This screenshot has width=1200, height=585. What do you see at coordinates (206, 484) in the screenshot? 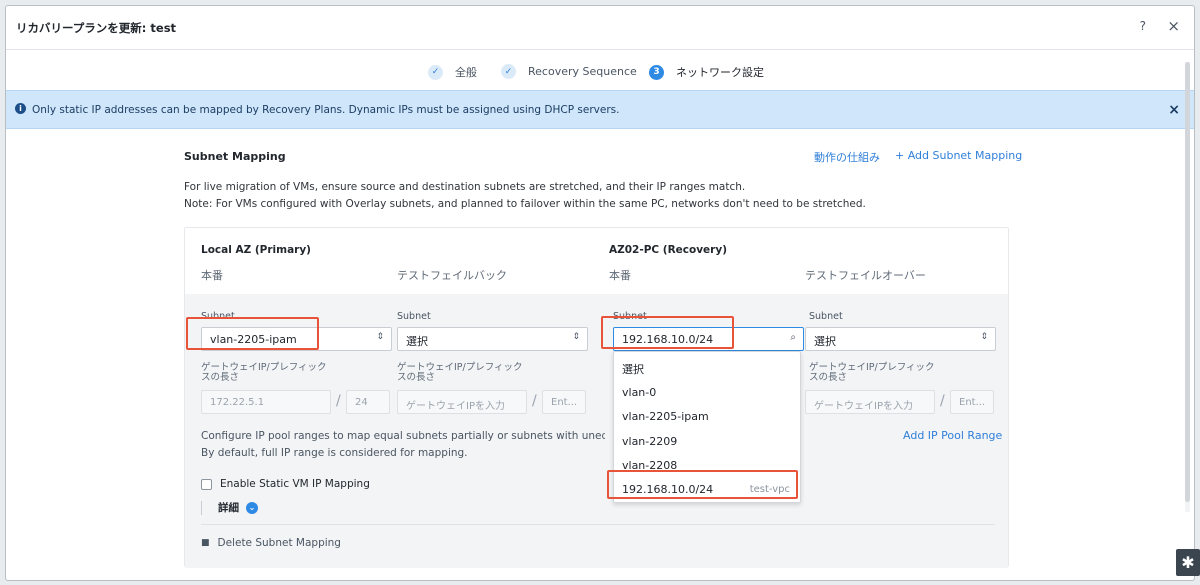
I see `checkbox` at bounding box center [206, 484].